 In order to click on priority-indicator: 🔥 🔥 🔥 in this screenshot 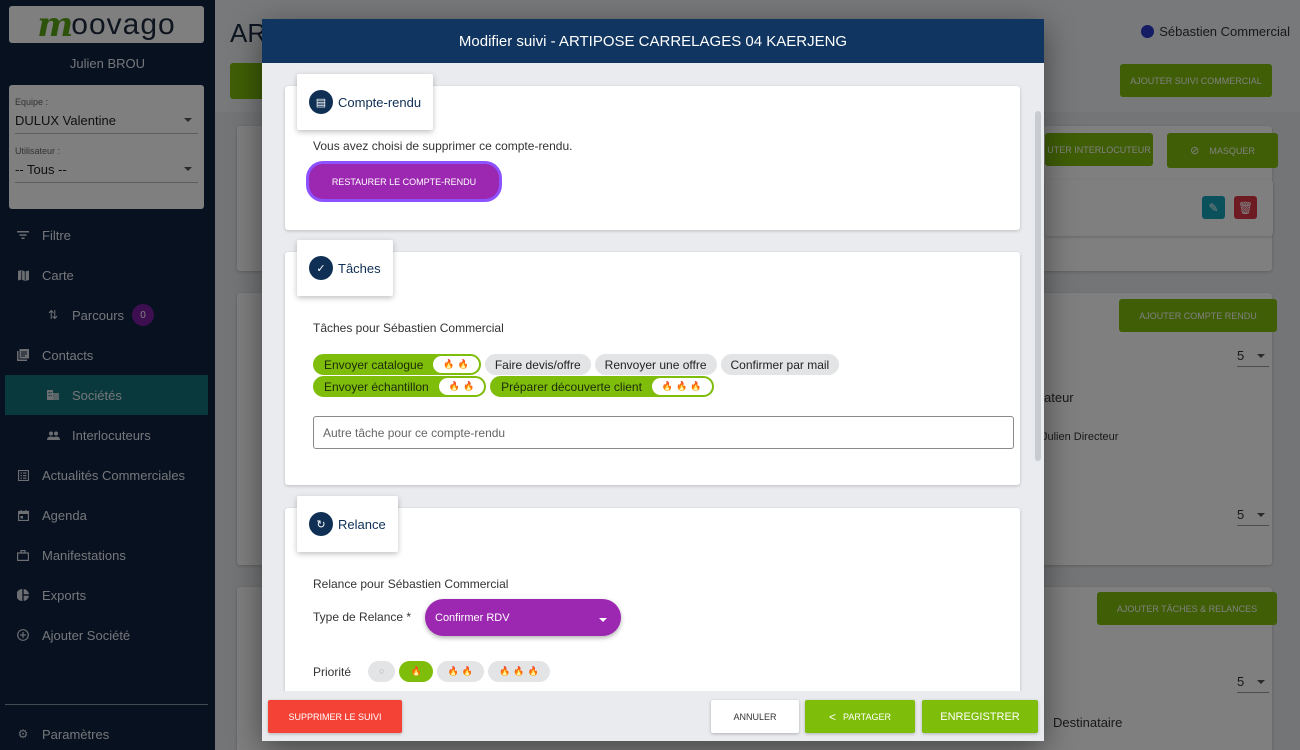, I will do `click(681, 386)`.